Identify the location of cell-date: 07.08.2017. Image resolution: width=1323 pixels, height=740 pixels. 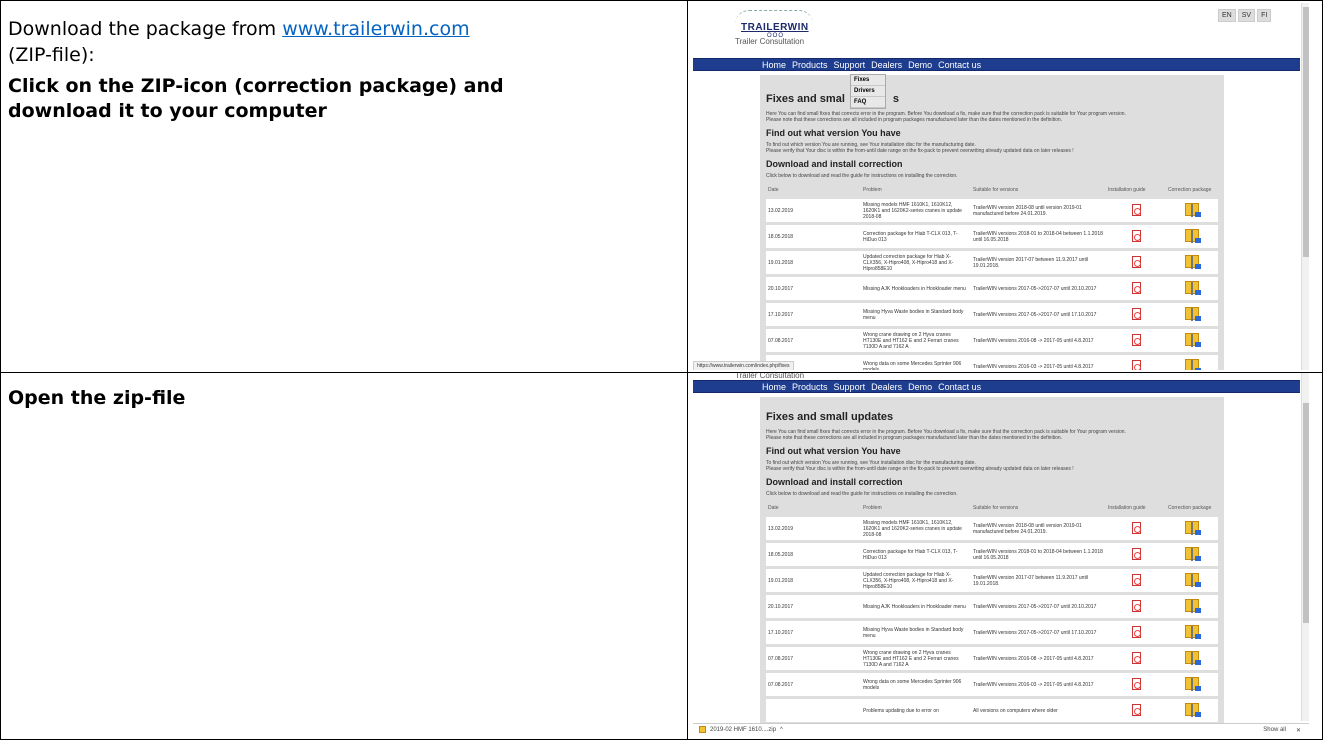
(813, 340).